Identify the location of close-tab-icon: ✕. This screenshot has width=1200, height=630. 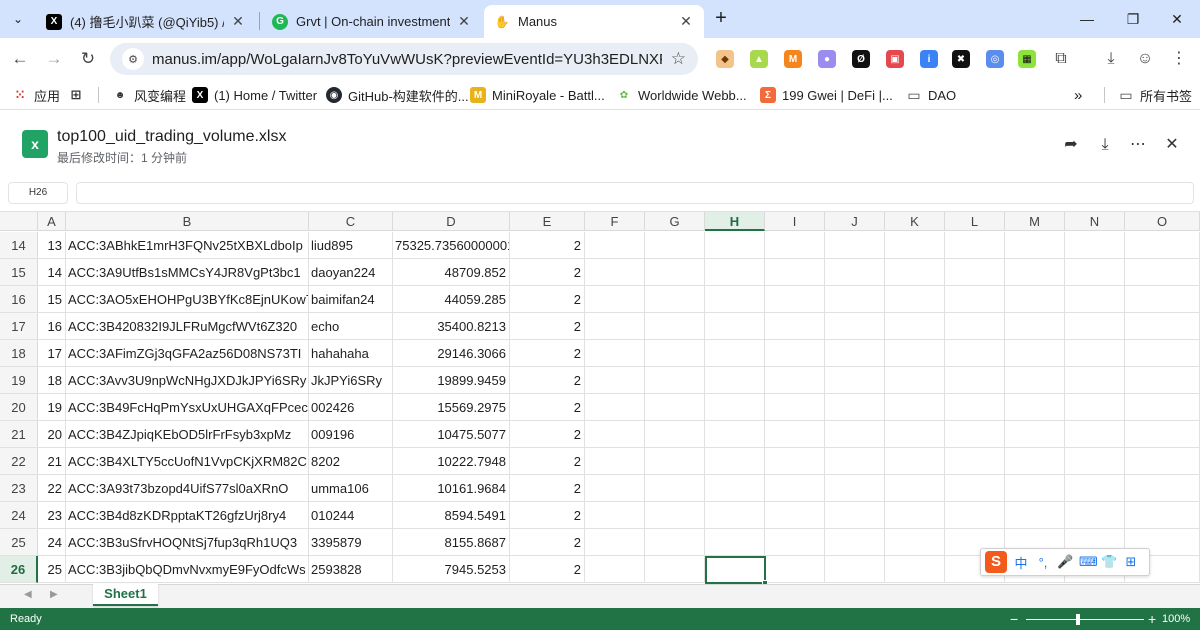
(238, 21).